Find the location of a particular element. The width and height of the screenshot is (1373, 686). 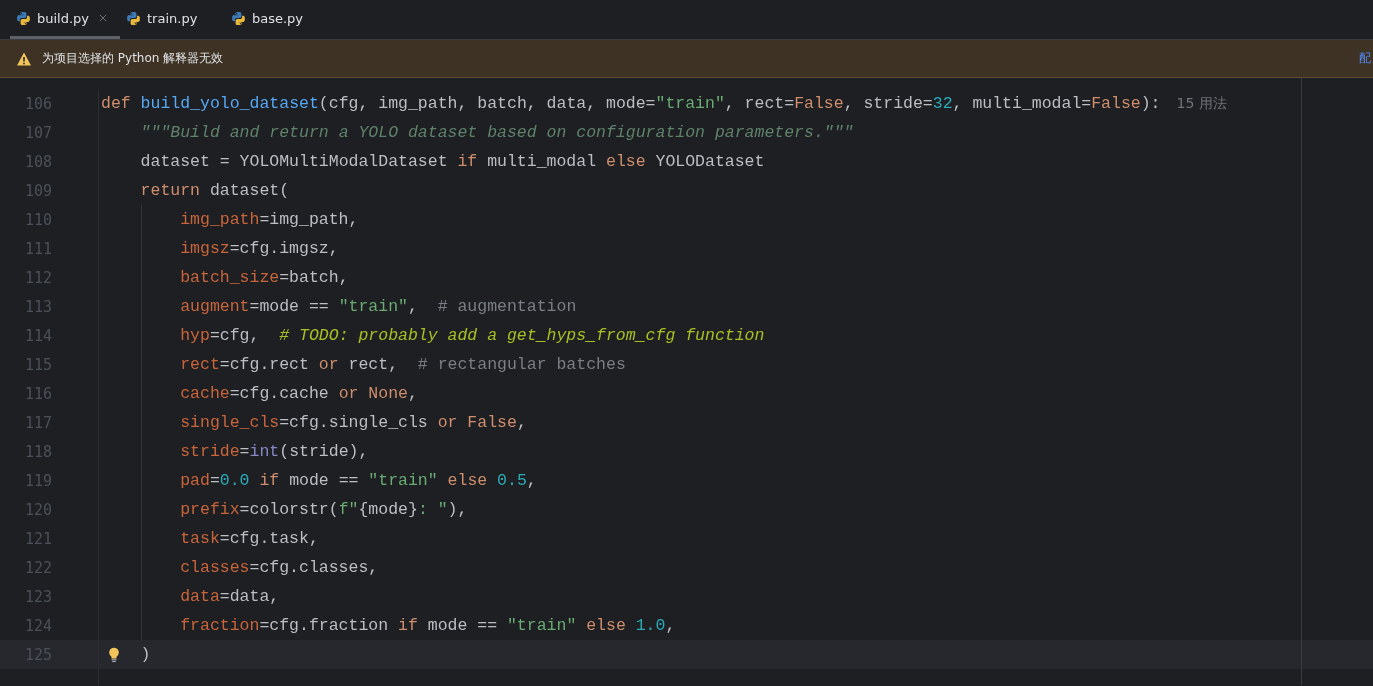

code-line: prefix=colorstr(f"{mode}: "), is located at coordinates (324, 509).